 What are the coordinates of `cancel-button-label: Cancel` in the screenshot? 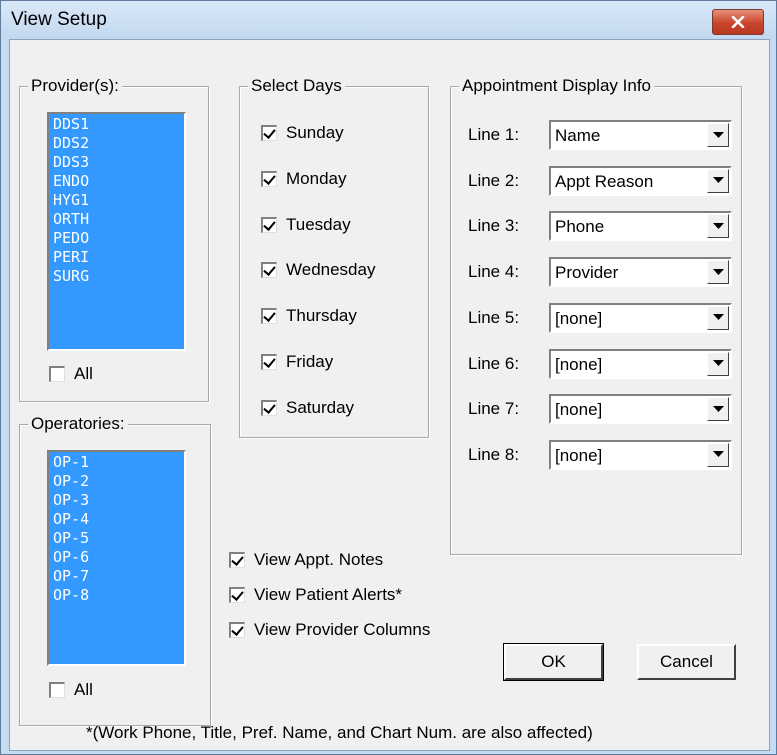 It's located at (686, 661).